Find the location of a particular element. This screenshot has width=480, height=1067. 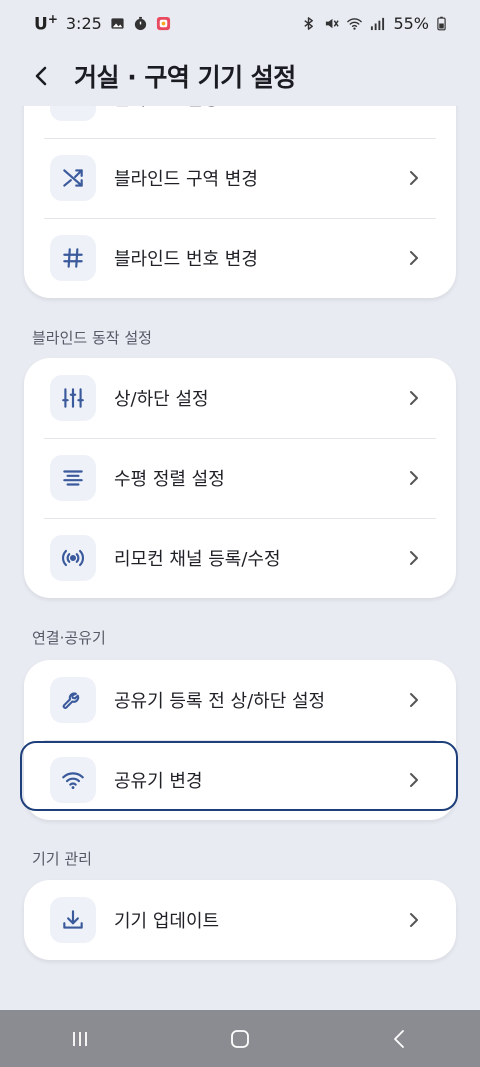

chevron-left-icon is located at coordinates (41, 76).